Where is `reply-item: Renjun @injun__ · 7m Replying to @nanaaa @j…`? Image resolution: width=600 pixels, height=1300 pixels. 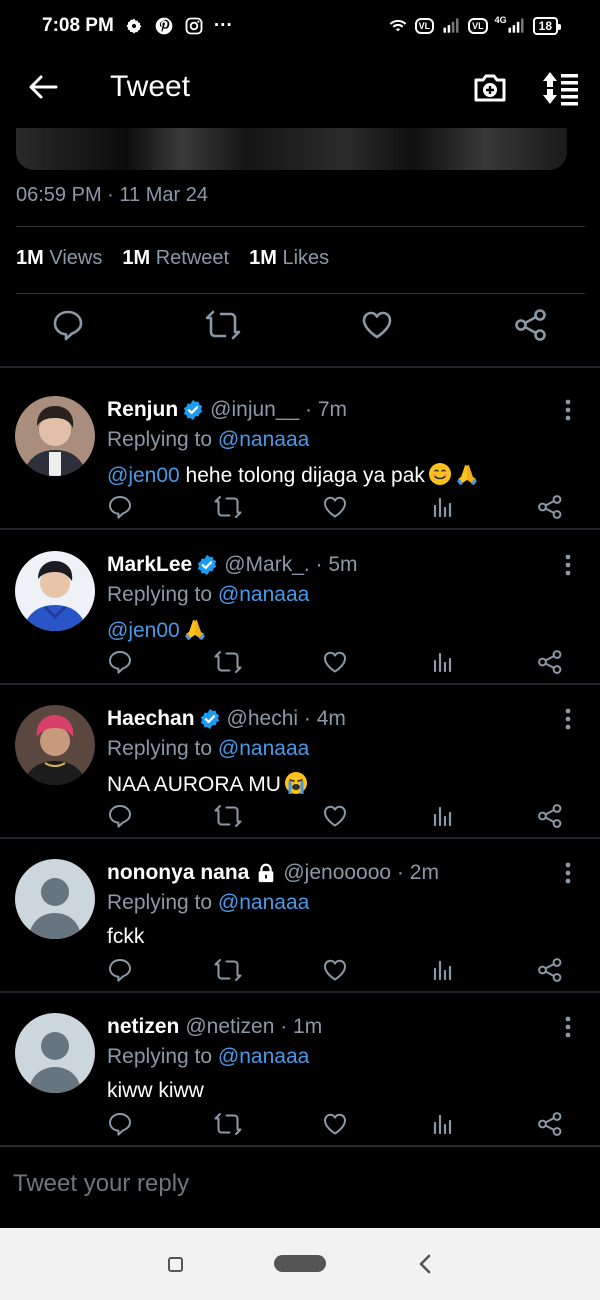
reply-item: Renjun @injun__ · 7m Replying to @nanaaa @j… is located at coordinates (300, 453).